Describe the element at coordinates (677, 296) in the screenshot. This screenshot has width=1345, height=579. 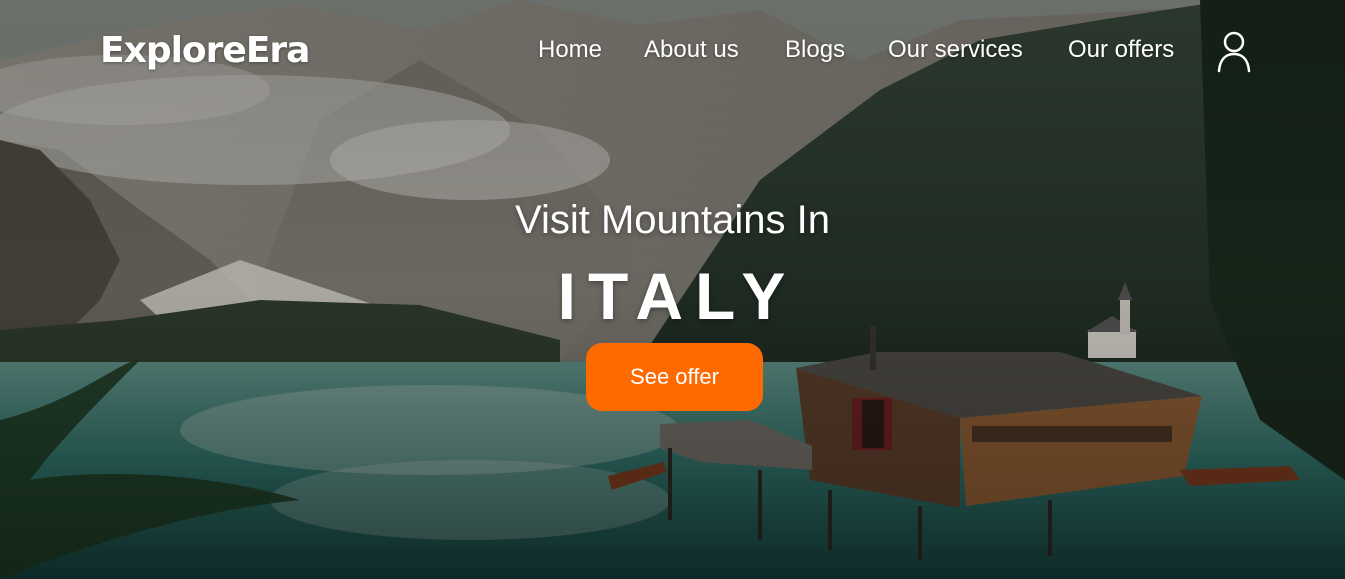
I see `hero-country: ITALY` at that location.